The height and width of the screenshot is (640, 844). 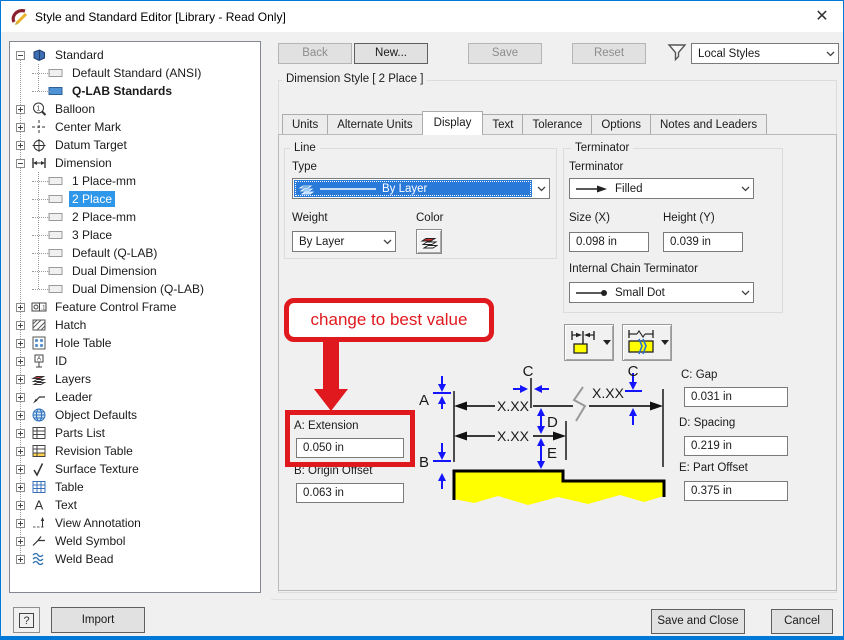 I want to click on tab-notes-and-leaders: Notes and Leaders, so click(x=708, y=124).